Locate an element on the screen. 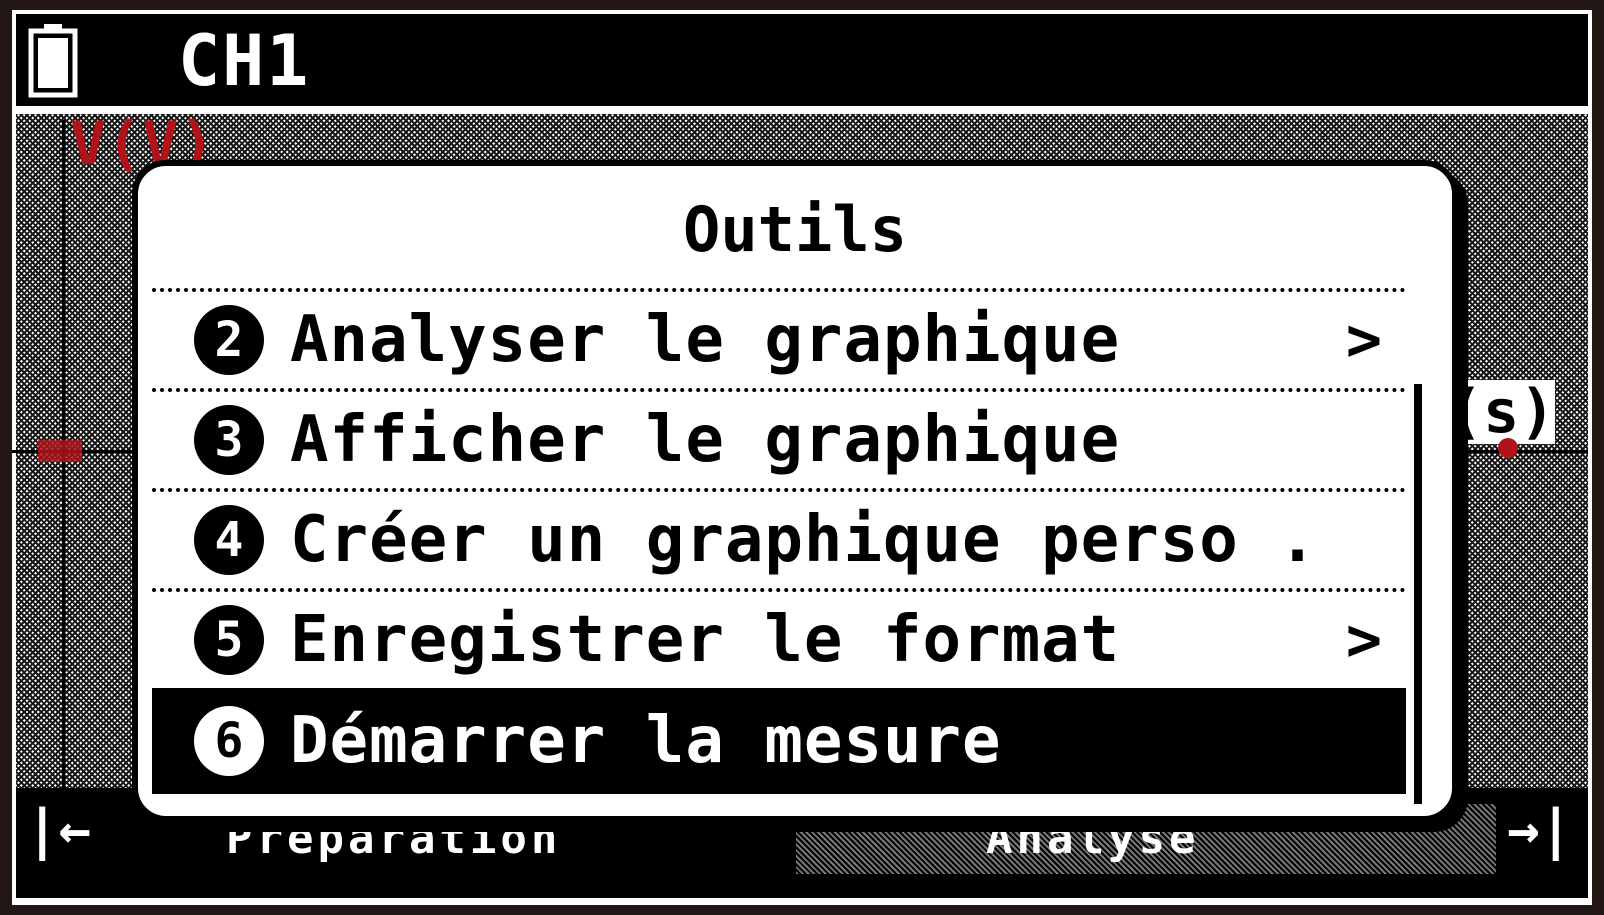 This screenshot has width=1604, height=915. battery-icon is located at coordinates (53, 61).